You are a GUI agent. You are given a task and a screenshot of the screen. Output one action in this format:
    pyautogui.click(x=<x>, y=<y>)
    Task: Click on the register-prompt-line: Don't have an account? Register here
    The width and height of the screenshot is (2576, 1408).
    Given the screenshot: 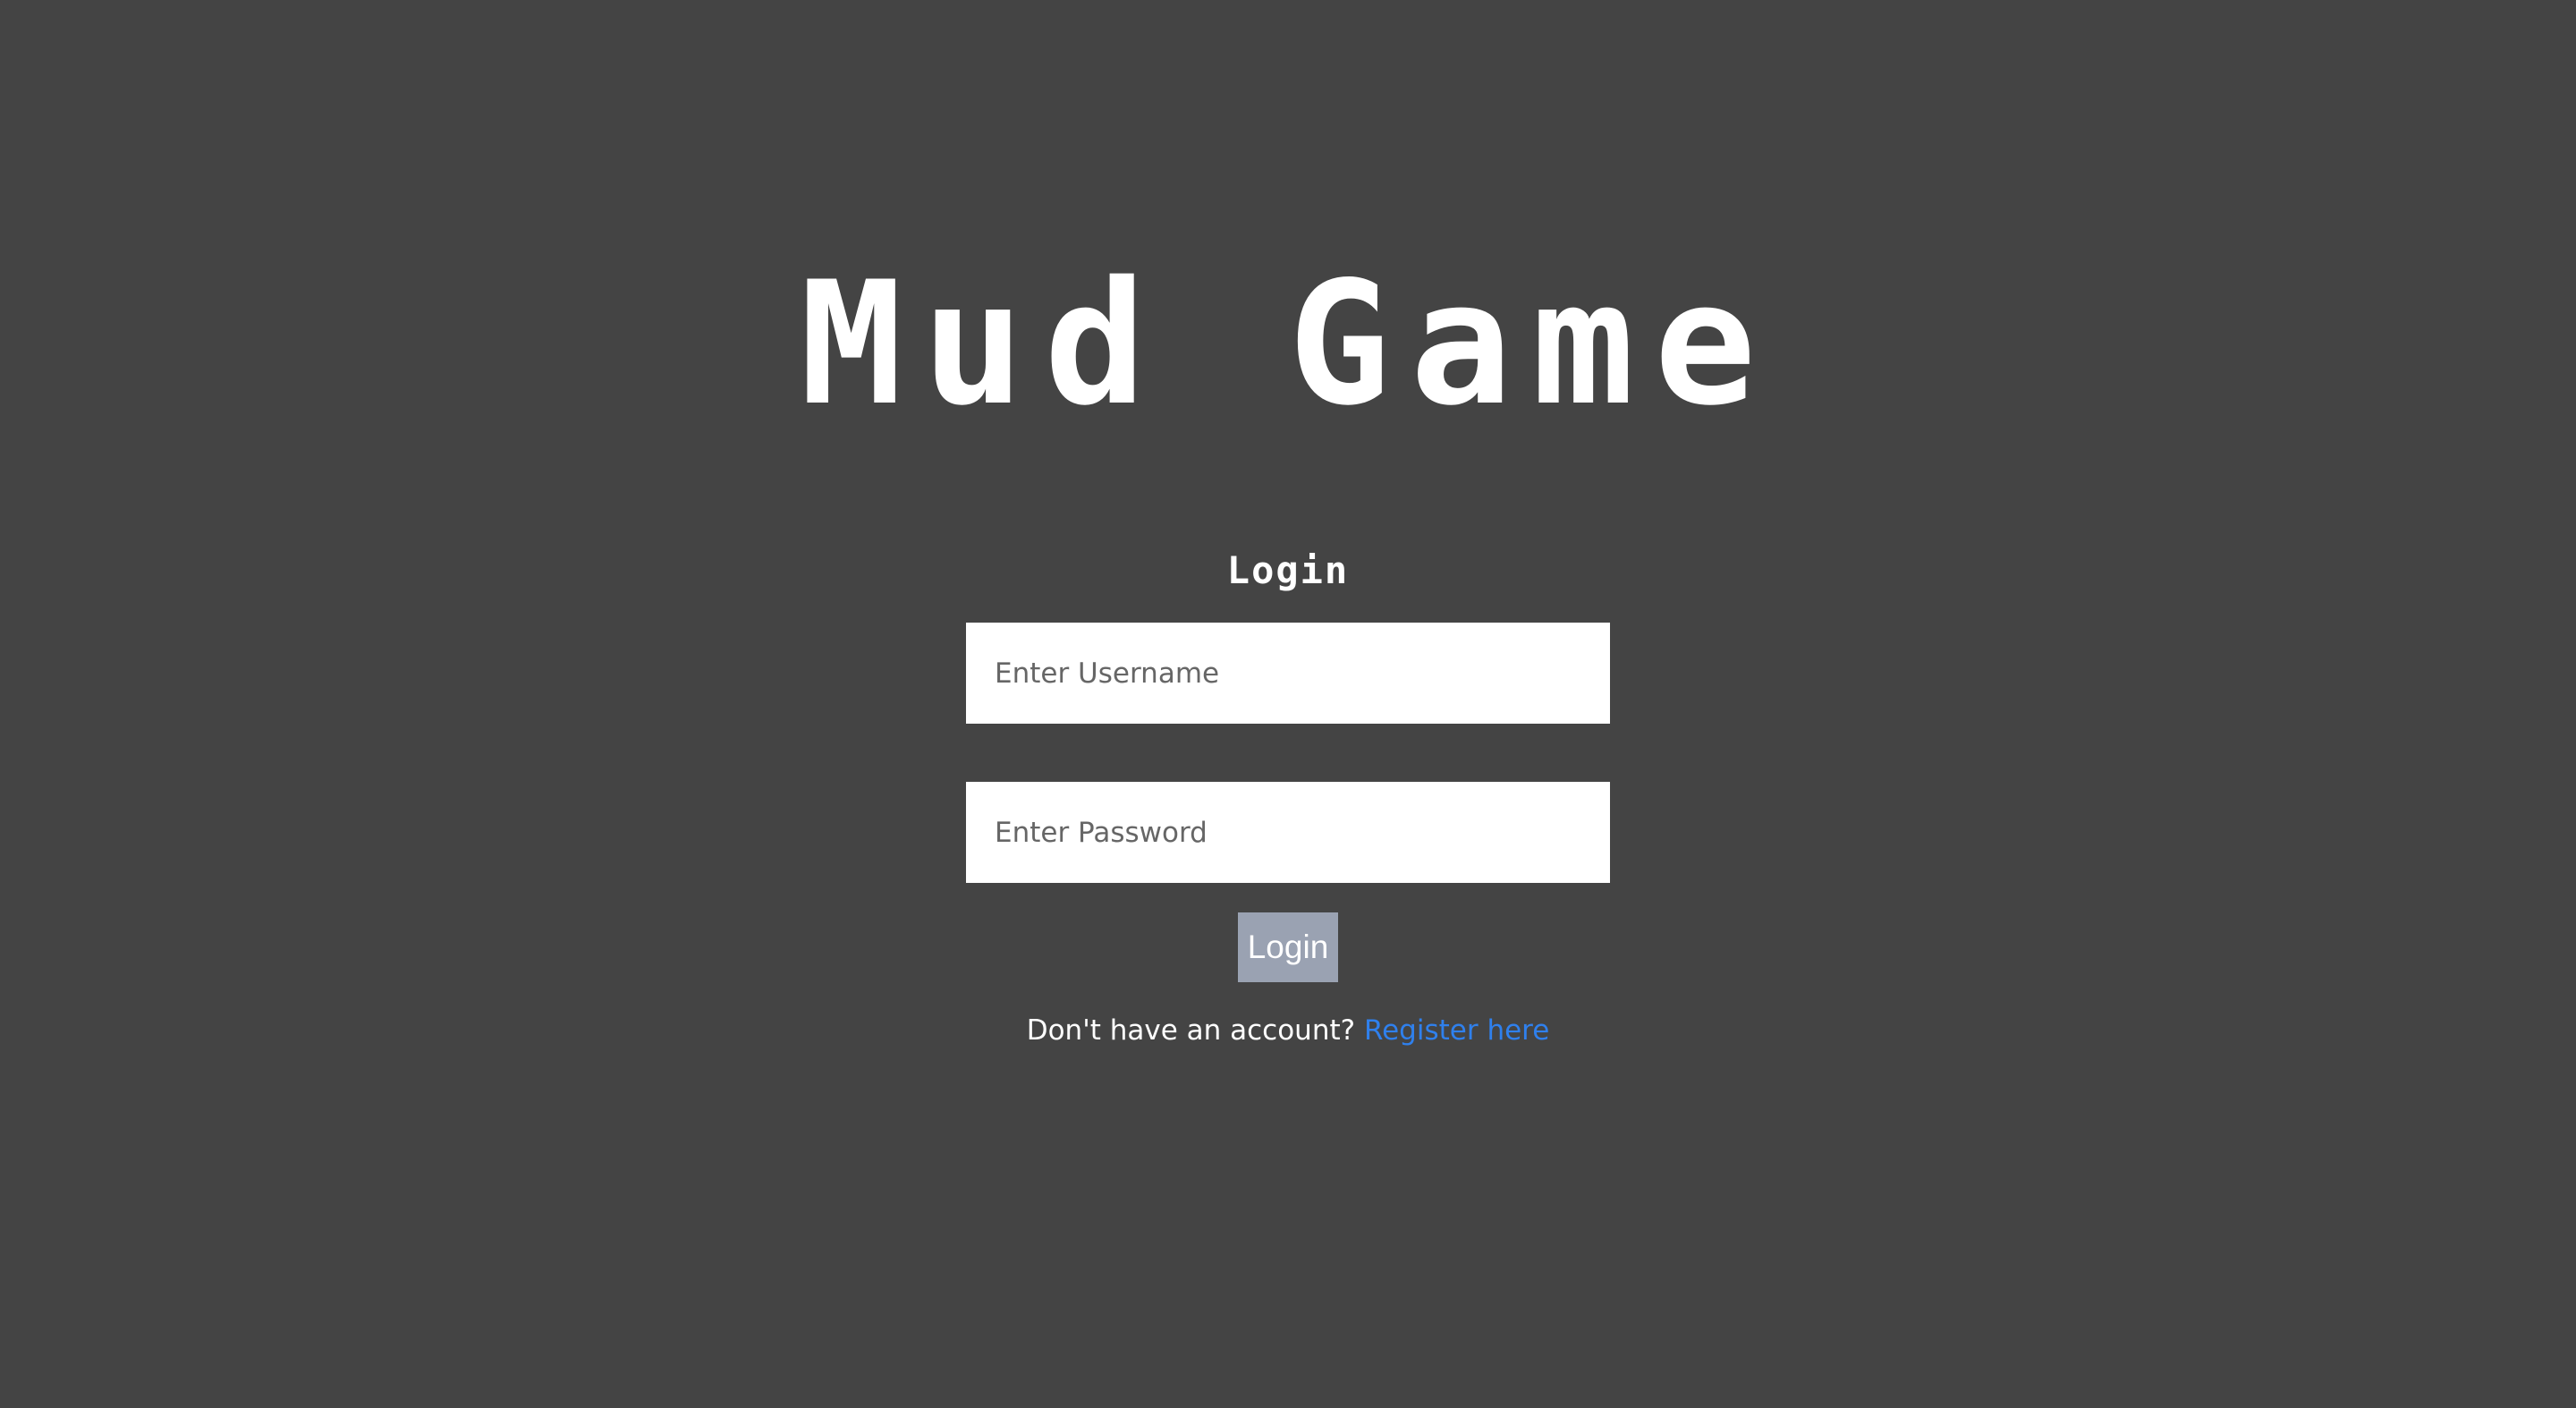 What is the action you would take?
    pyautogui.click(x=1288, y=1030)
    